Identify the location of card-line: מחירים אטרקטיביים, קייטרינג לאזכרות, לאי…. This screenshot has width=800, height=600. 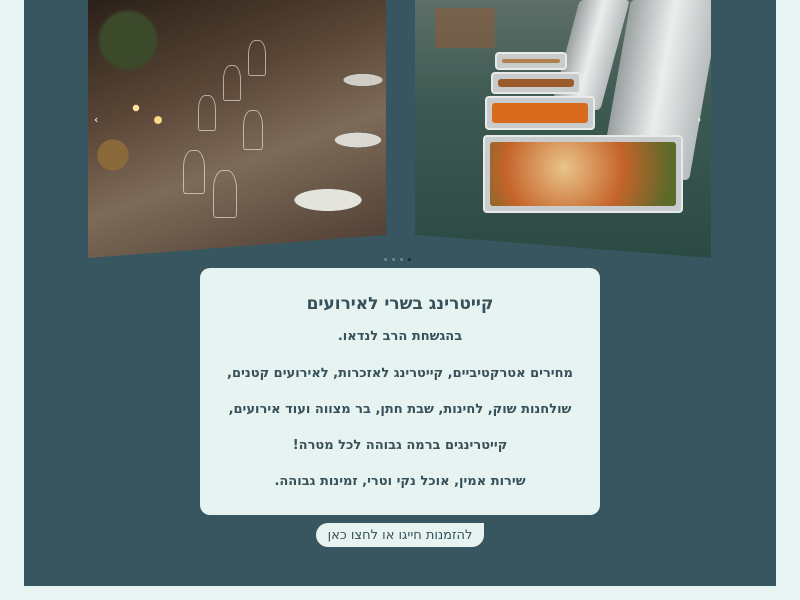
(400, 373).